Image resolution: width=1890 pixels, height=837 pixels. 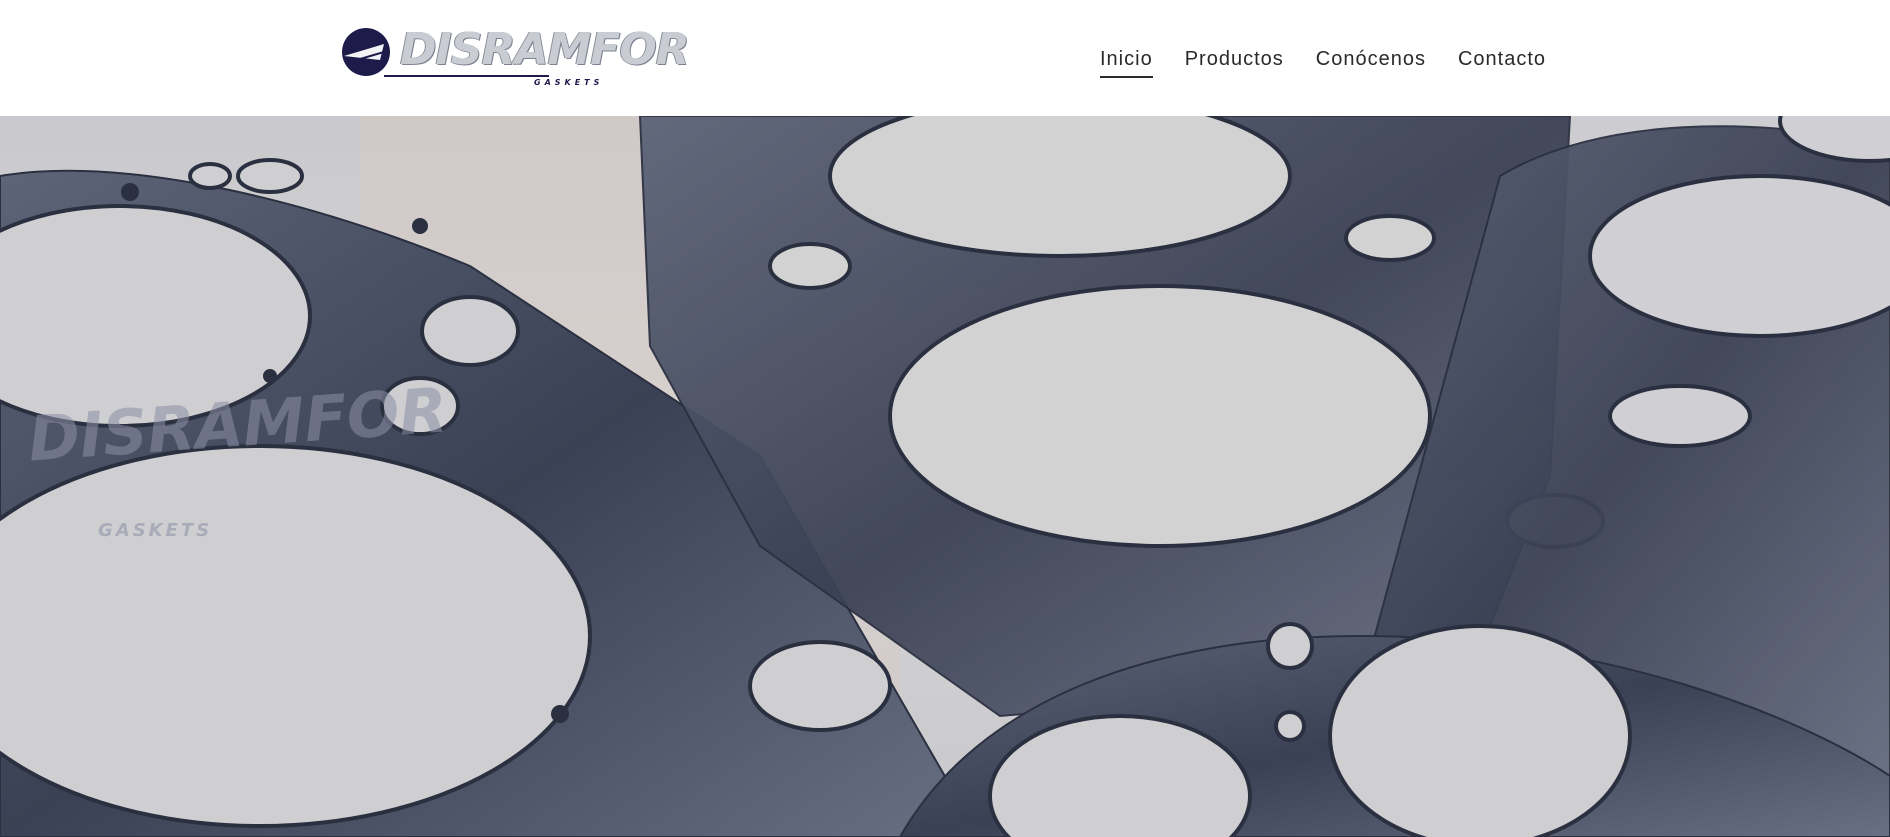 What do you see at coordinates (1502, 62) in the screenshot?
I see `nav-item-contacto: Contacto` at bounding box center [1502, 62].